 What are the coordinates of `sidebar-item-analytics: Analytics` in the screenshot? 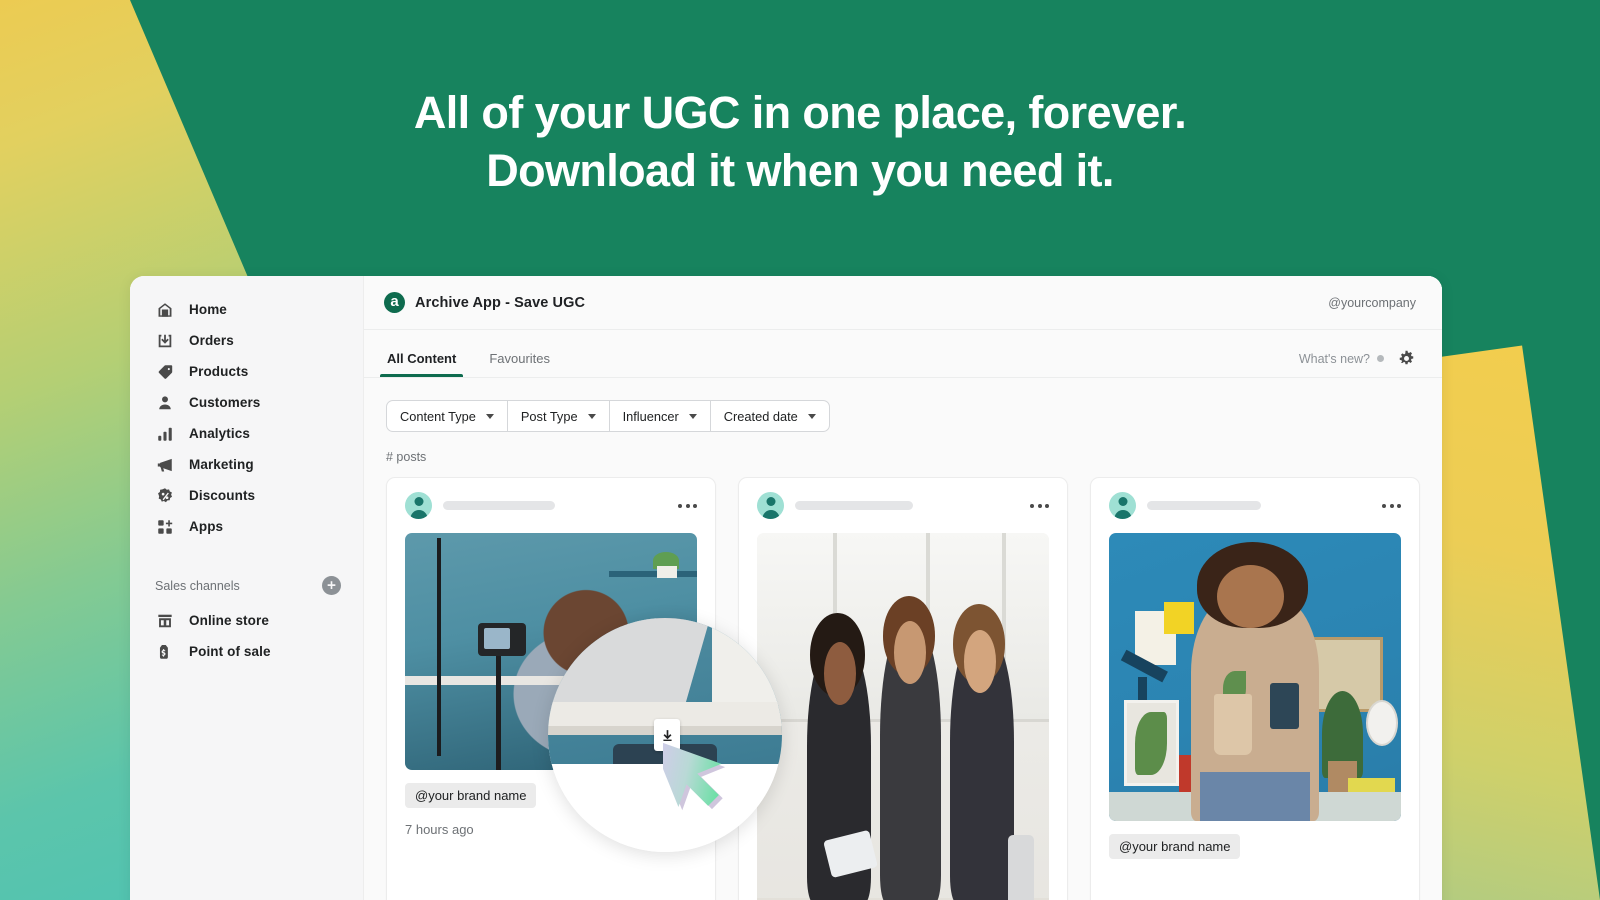 It's located at (246, 433).